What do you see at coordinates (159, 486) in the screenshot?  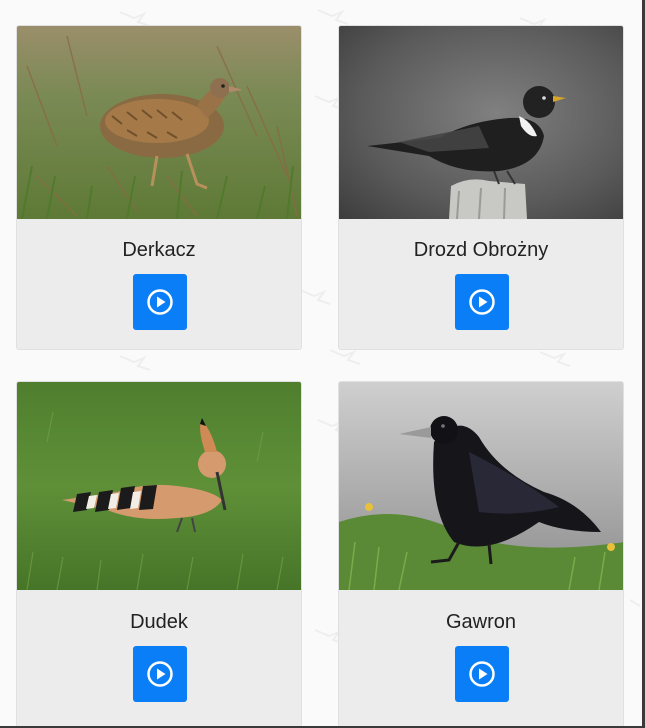 I see `bird-photo-dudek` at bounding box center [159, 486].